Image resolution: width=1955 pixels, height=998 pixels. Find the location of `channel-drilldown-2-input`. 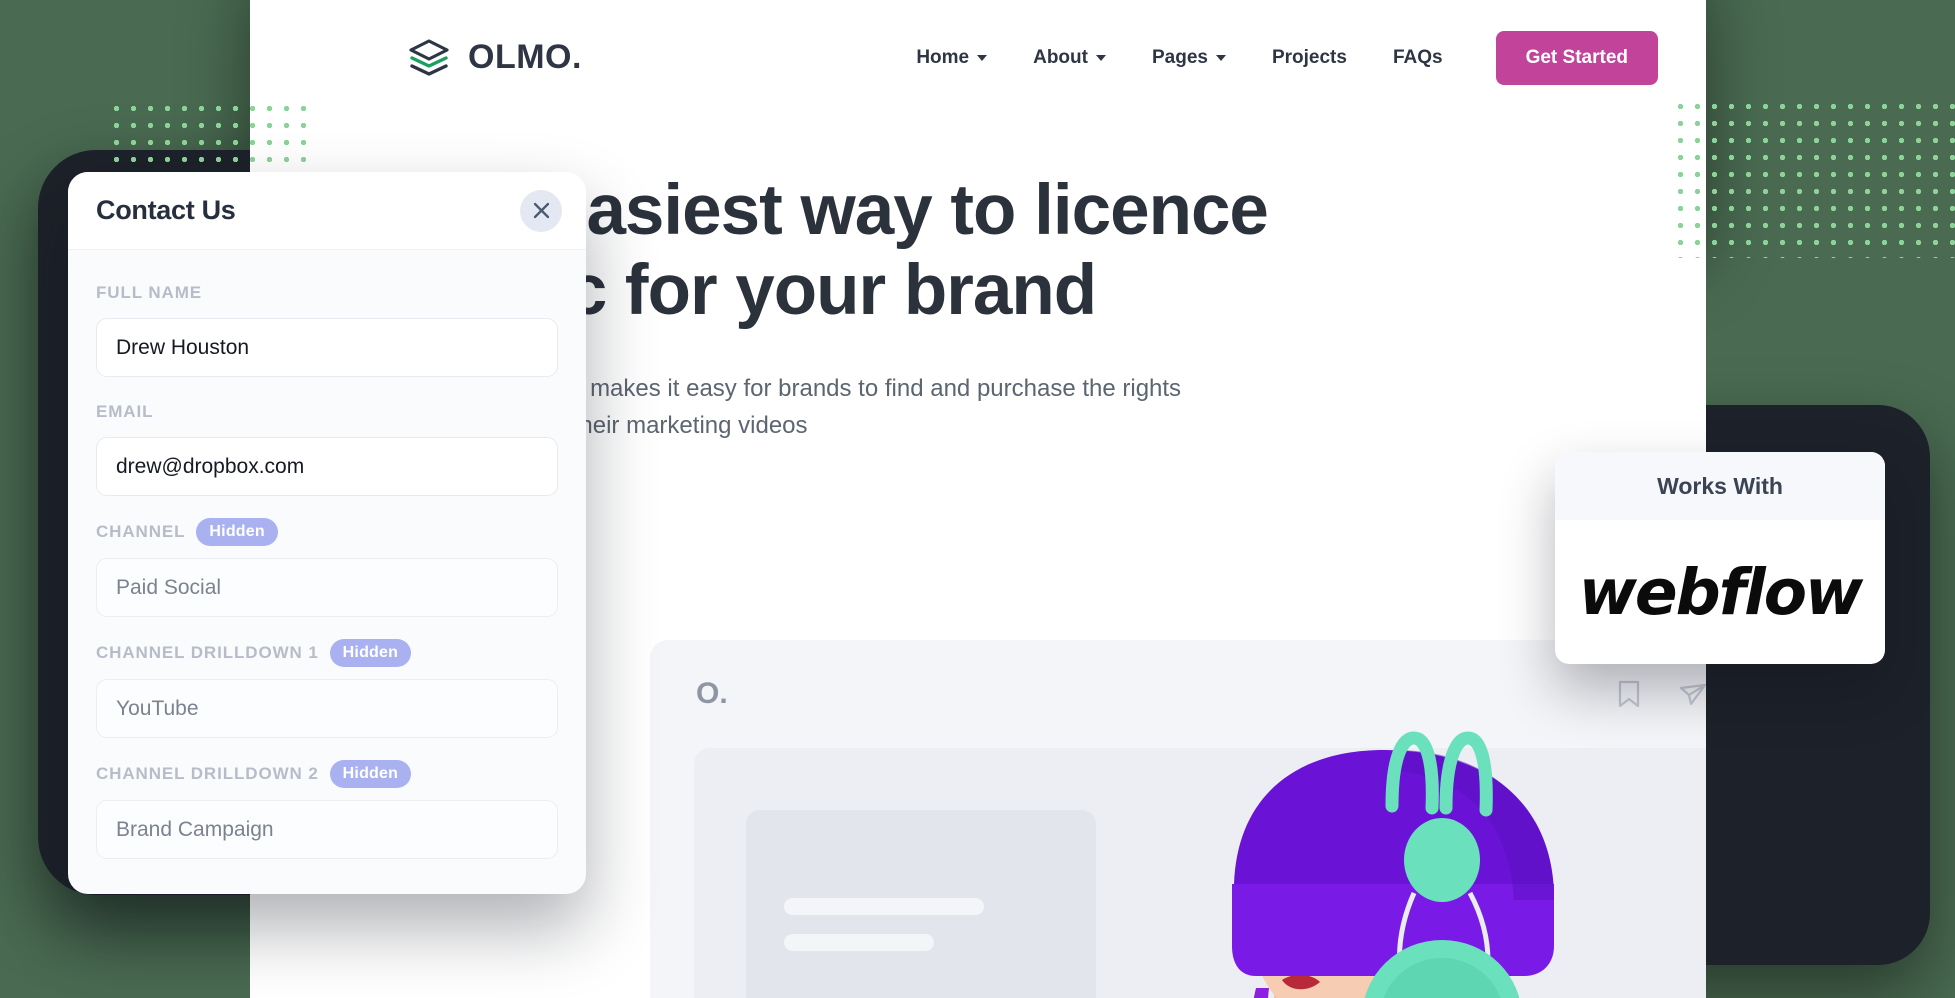

channel-drilldown-2-input is located at coordinates (327, 829).